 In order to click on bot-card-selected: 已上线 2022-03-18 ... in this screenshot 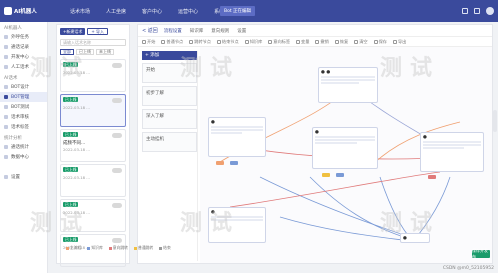, I will do `click(93, 110)`.